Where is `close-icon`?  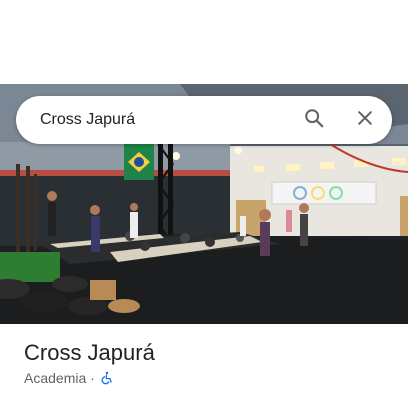 close-icon is located at coordinates (365, 120).